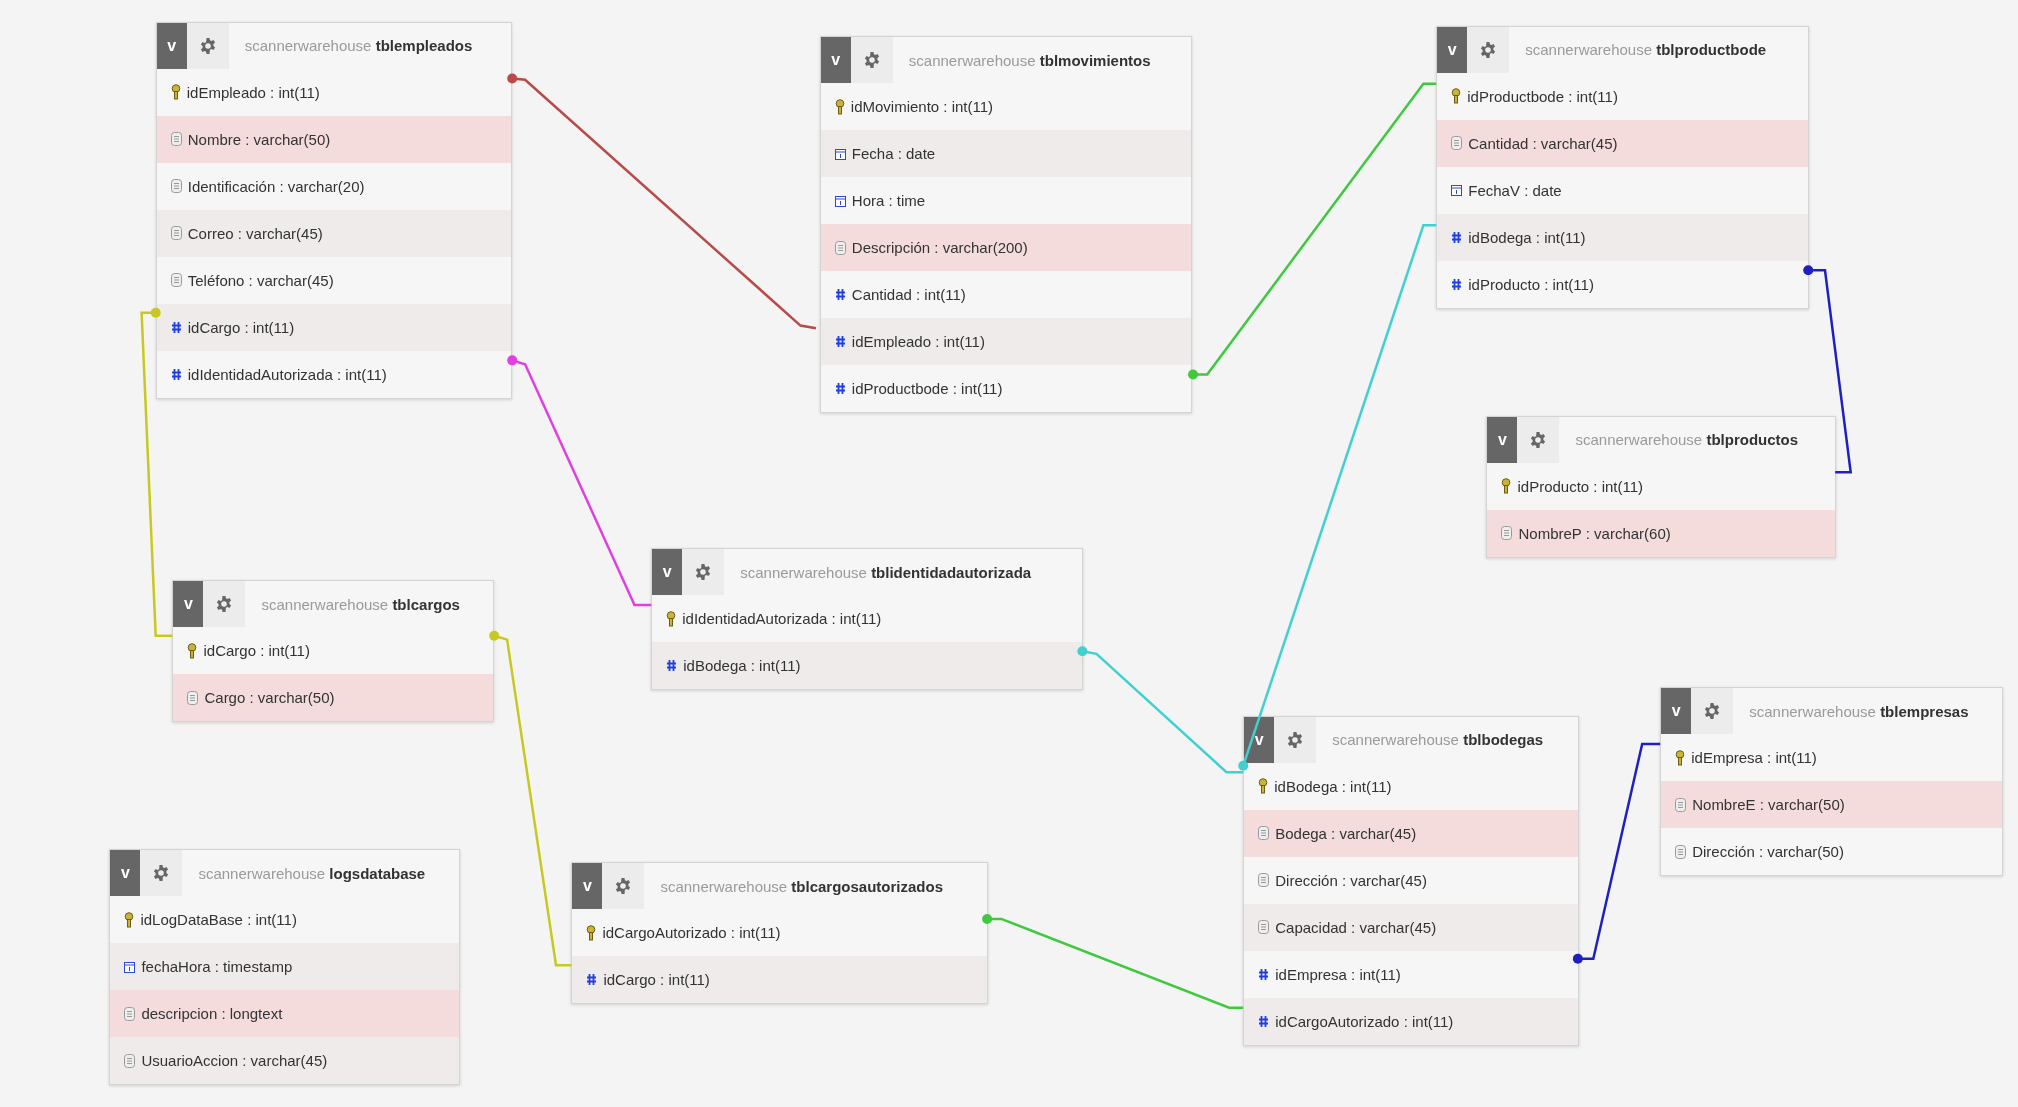 The width and height of the screenshot is (2018, 1107). I want to click on column-label: idCargoAutorizado : int(11), so click(1364, 1021).